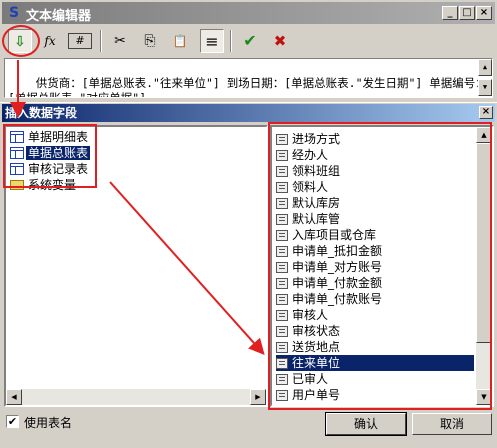 The height and width of the screenshot is (448, 497). Describe the element at coordinates (375, 395) in the screenshot. I see `field-item: 用户单号` at that location.